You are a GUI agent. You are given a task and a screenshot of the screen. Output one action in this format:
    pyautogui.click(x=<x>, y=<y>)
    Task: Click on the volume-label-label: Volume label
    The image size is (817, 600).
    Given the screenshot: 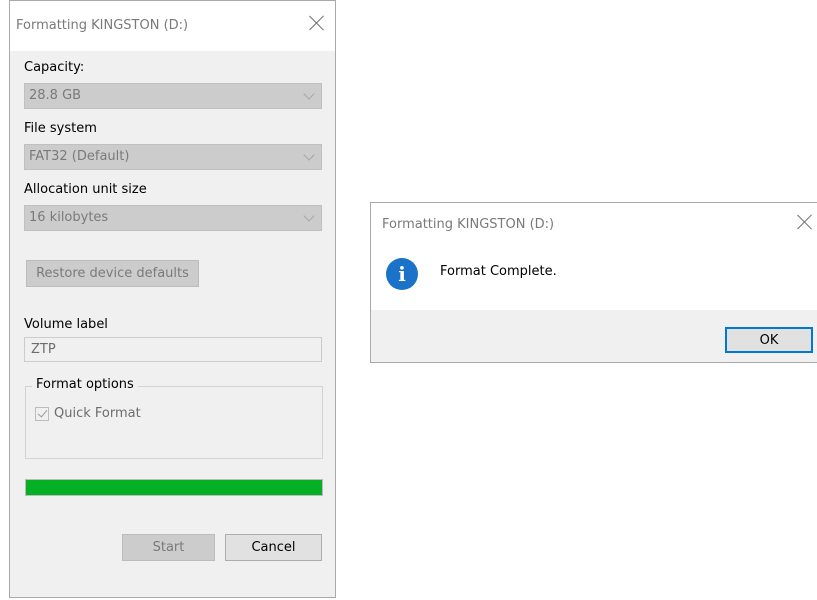 What is the action you would take?
    pyautogui.click(x=66, y=324)
    